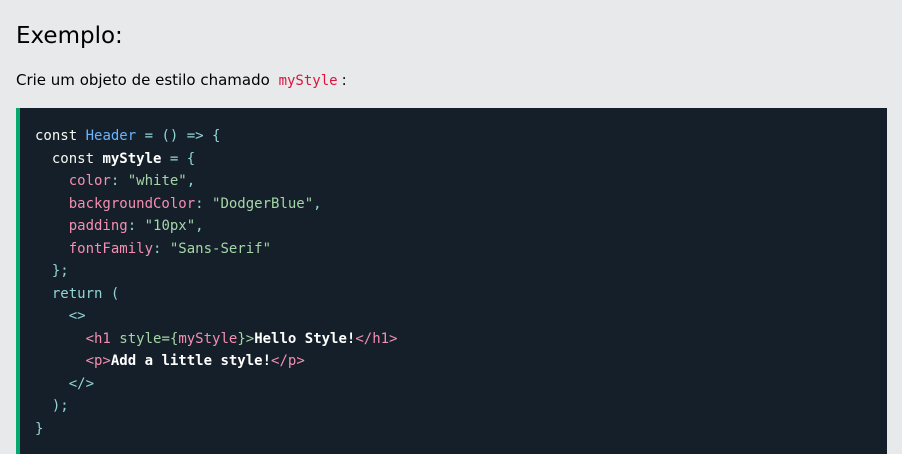 This screenshot has width=902, height=454. I want to click on variable-name: myStyle, so click(132, 158).